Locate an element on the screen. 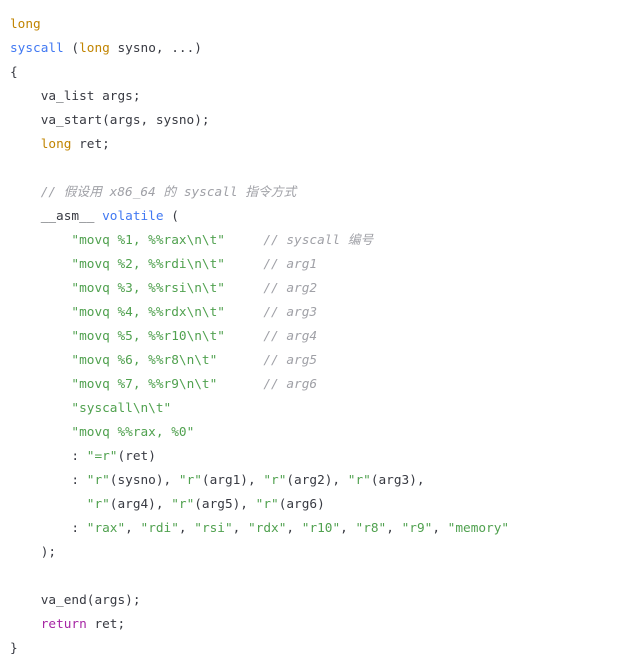 The height and width of the screenshot is (668, 621). code-line: va_end(args); is located at coordinates (315, 601).